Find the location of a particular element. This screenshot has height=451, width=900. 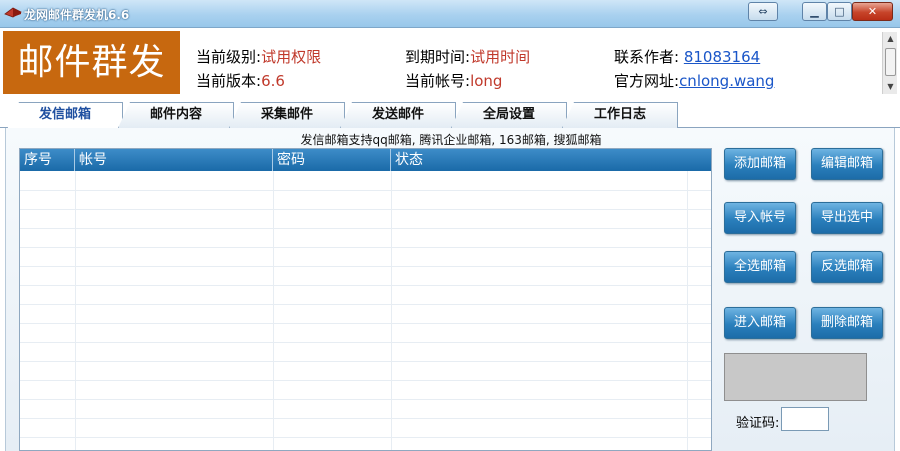

table-header: 序号 帐号 密码 状态 is located at coordinates (365, 160).